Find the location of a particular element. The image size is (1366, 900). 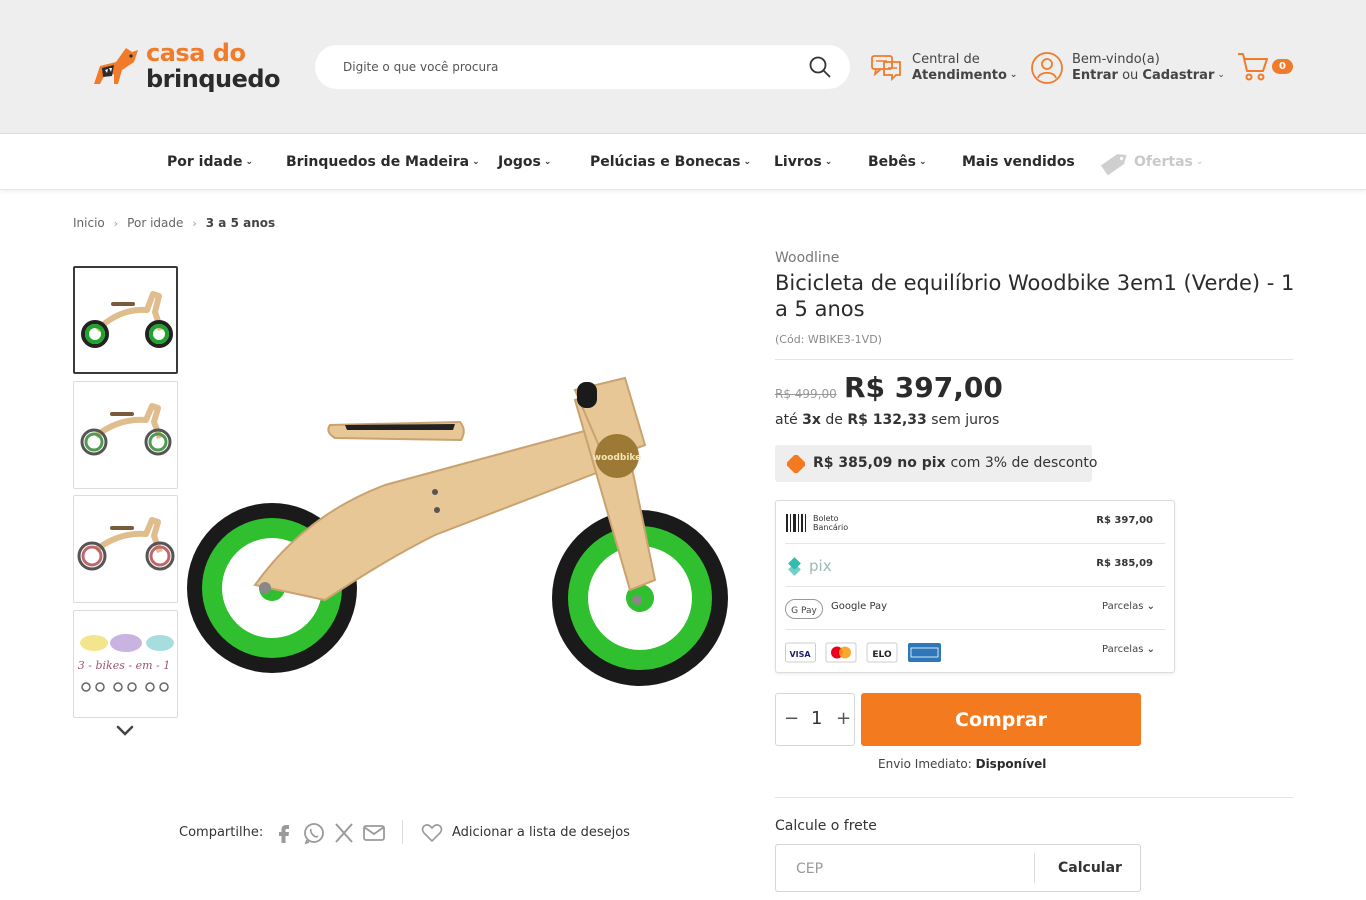

payment-row-pix: pix R$ 385,09 is located at coordinates (975, 565).